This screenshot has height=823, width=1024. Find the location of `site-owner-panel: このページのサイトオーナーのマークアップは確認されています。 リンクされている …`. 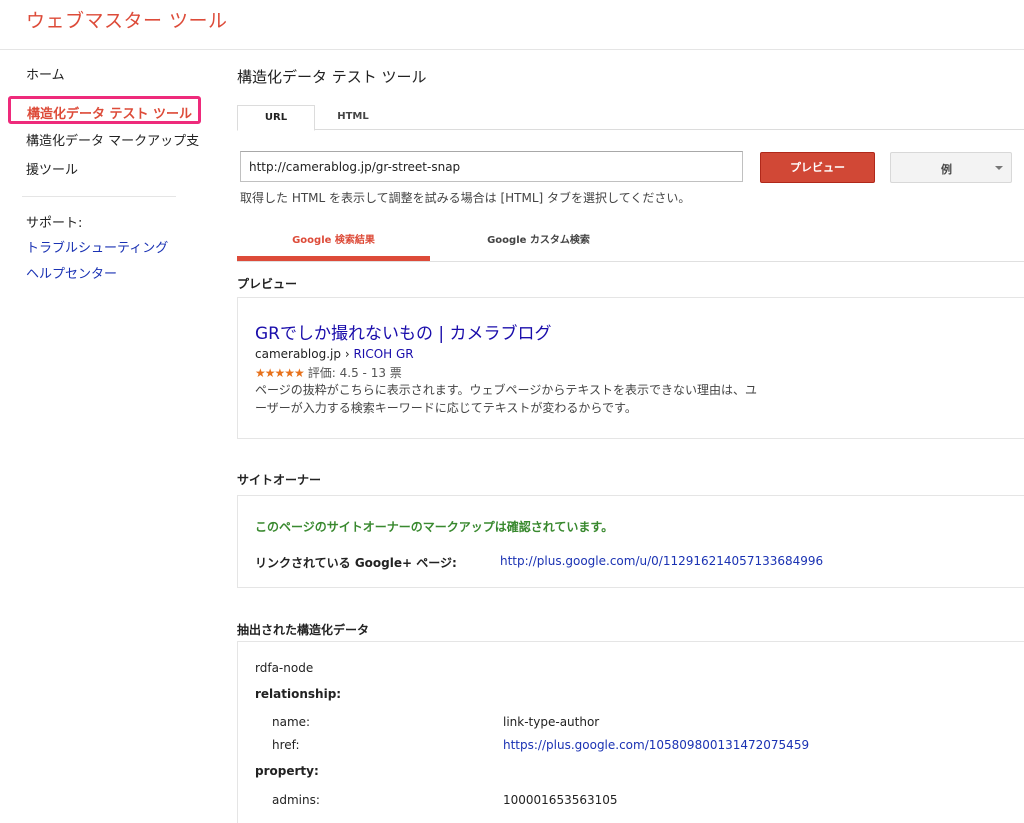

site-owner-panel: このページのサイトオーナーのマークアップは確認されています。 リンクされている … is located at coordinates (630, 541).